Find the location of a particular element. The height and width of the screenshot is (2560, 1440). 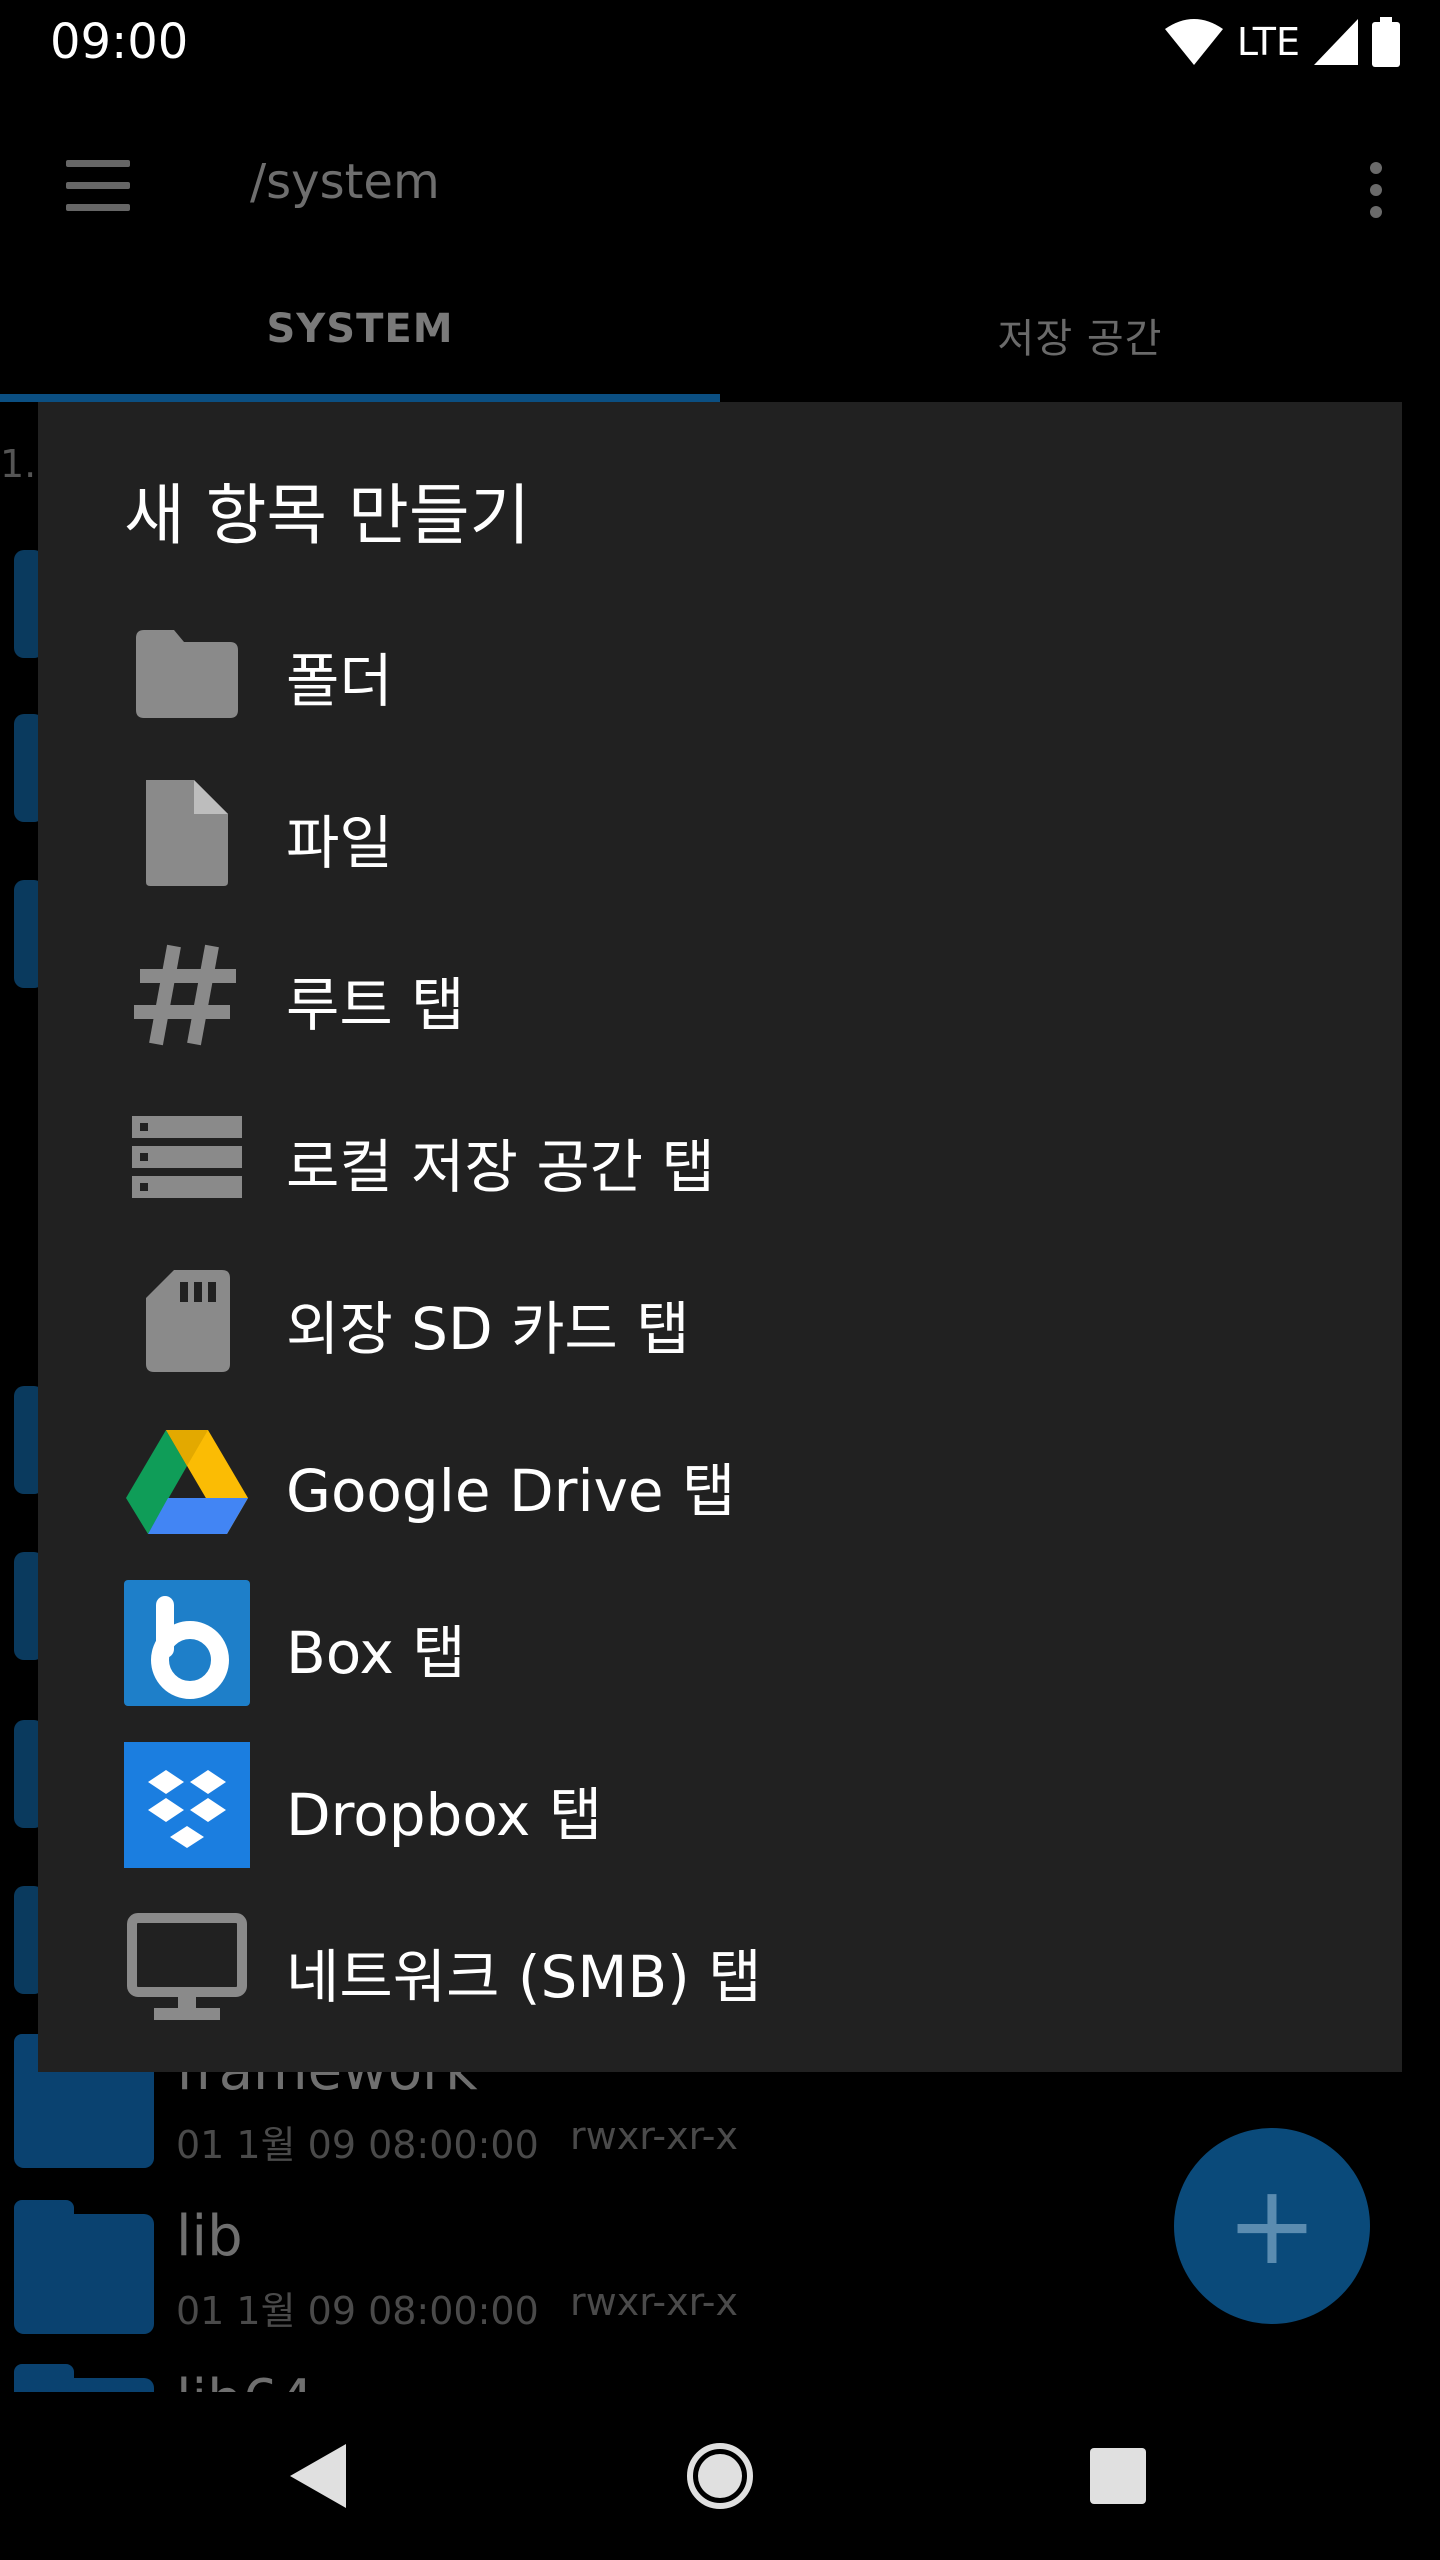

system-nav-bar is located at coordinates (720, 2476).